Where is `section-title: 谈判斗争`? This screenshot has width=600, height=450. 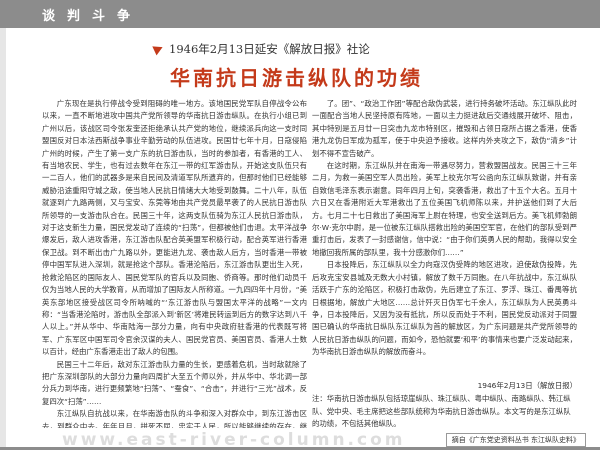 section-title: 谈判斗争 is located at coordinates (92, 16).